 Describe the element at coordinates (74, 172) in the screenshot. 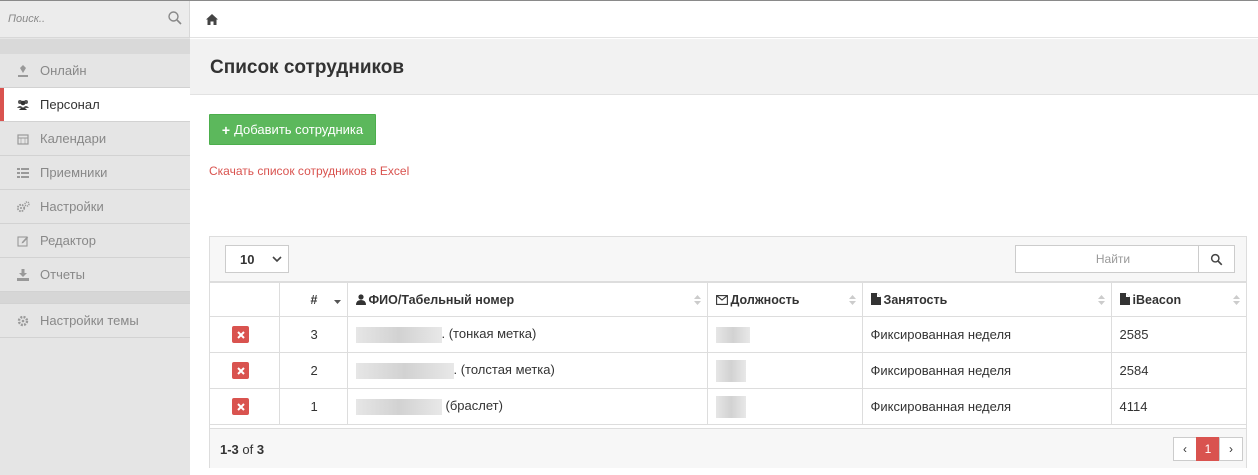

I see `sidebar-item-label: Приемники` at that location.